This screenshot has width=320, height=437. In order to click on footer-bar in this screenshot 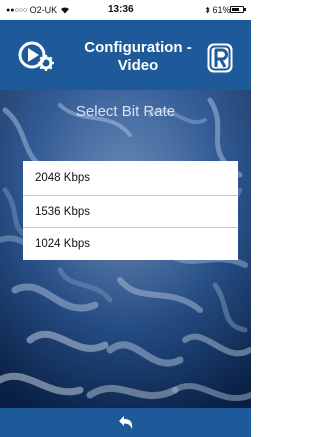, I will do `click(125, 422)`.